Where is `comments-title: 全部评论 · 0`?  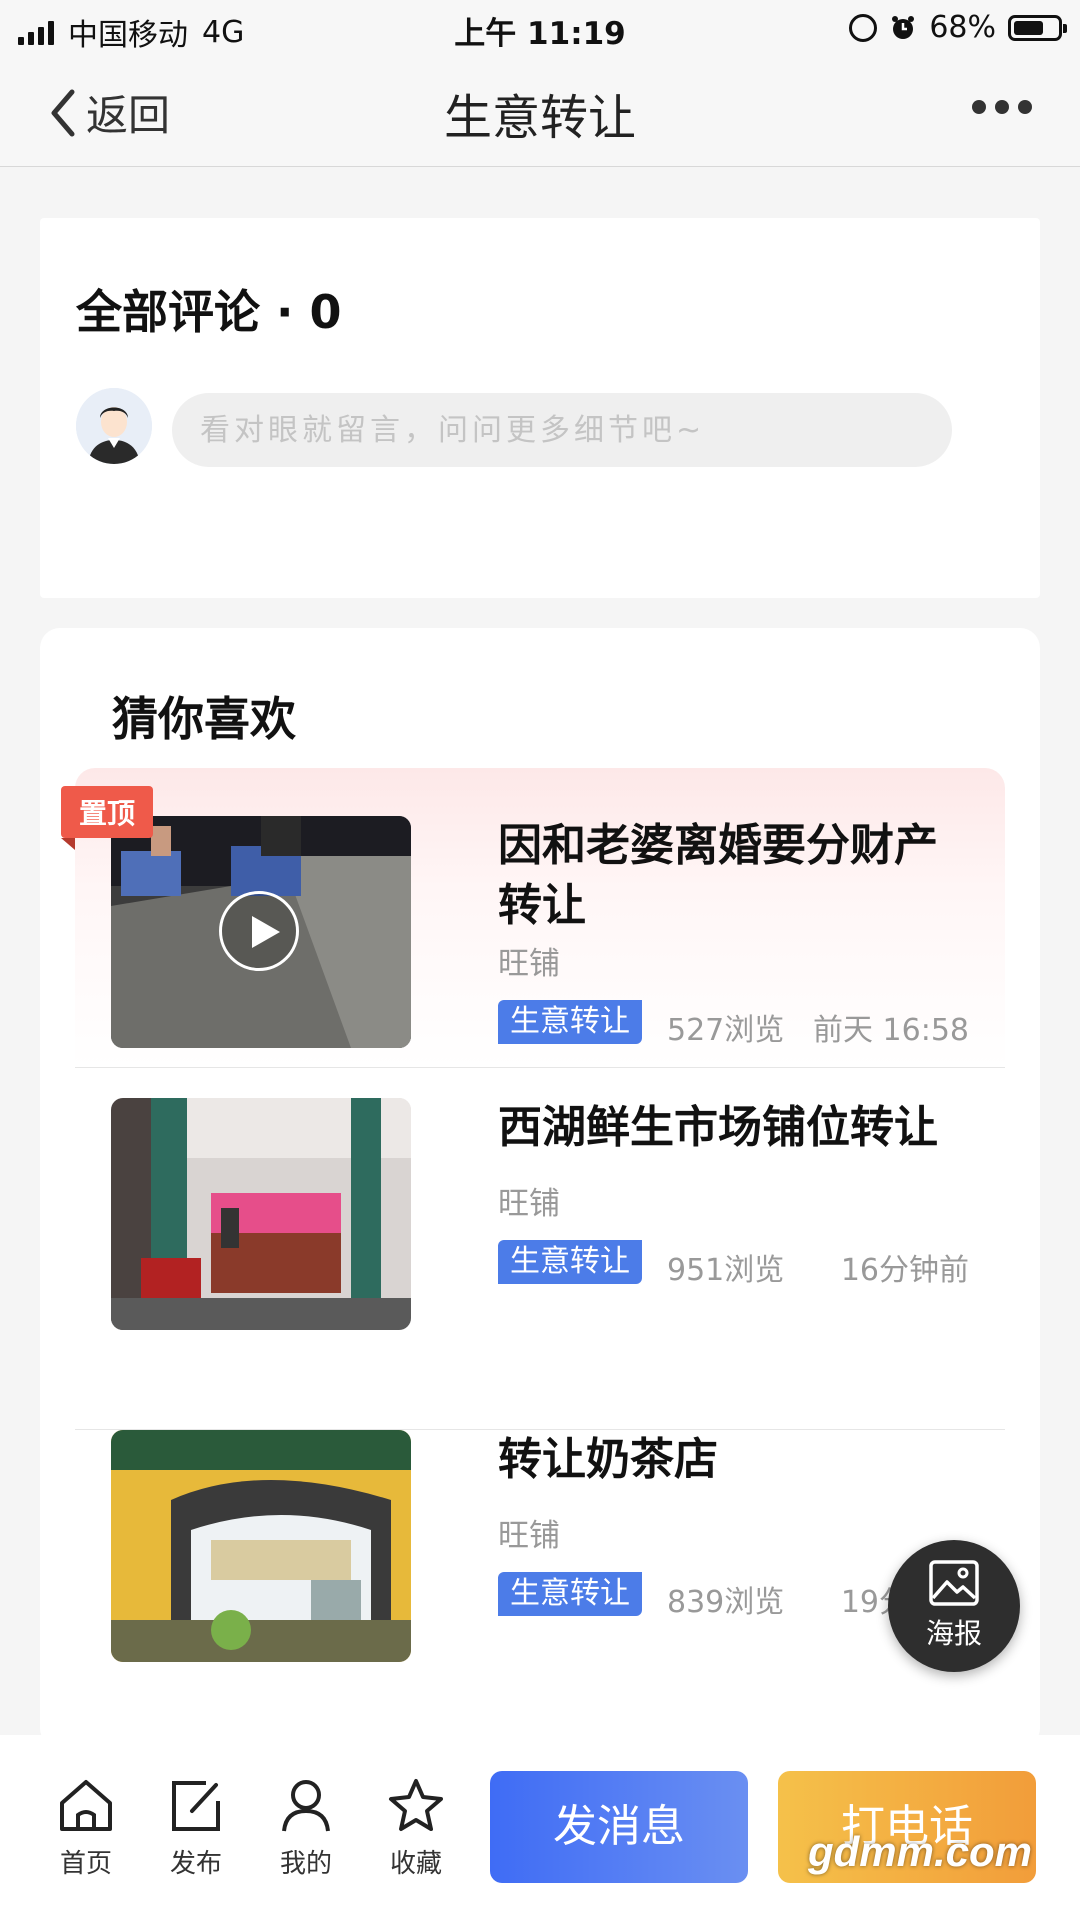 comments-title: 全部评论 · 0 is located at coordinates (209, 312).